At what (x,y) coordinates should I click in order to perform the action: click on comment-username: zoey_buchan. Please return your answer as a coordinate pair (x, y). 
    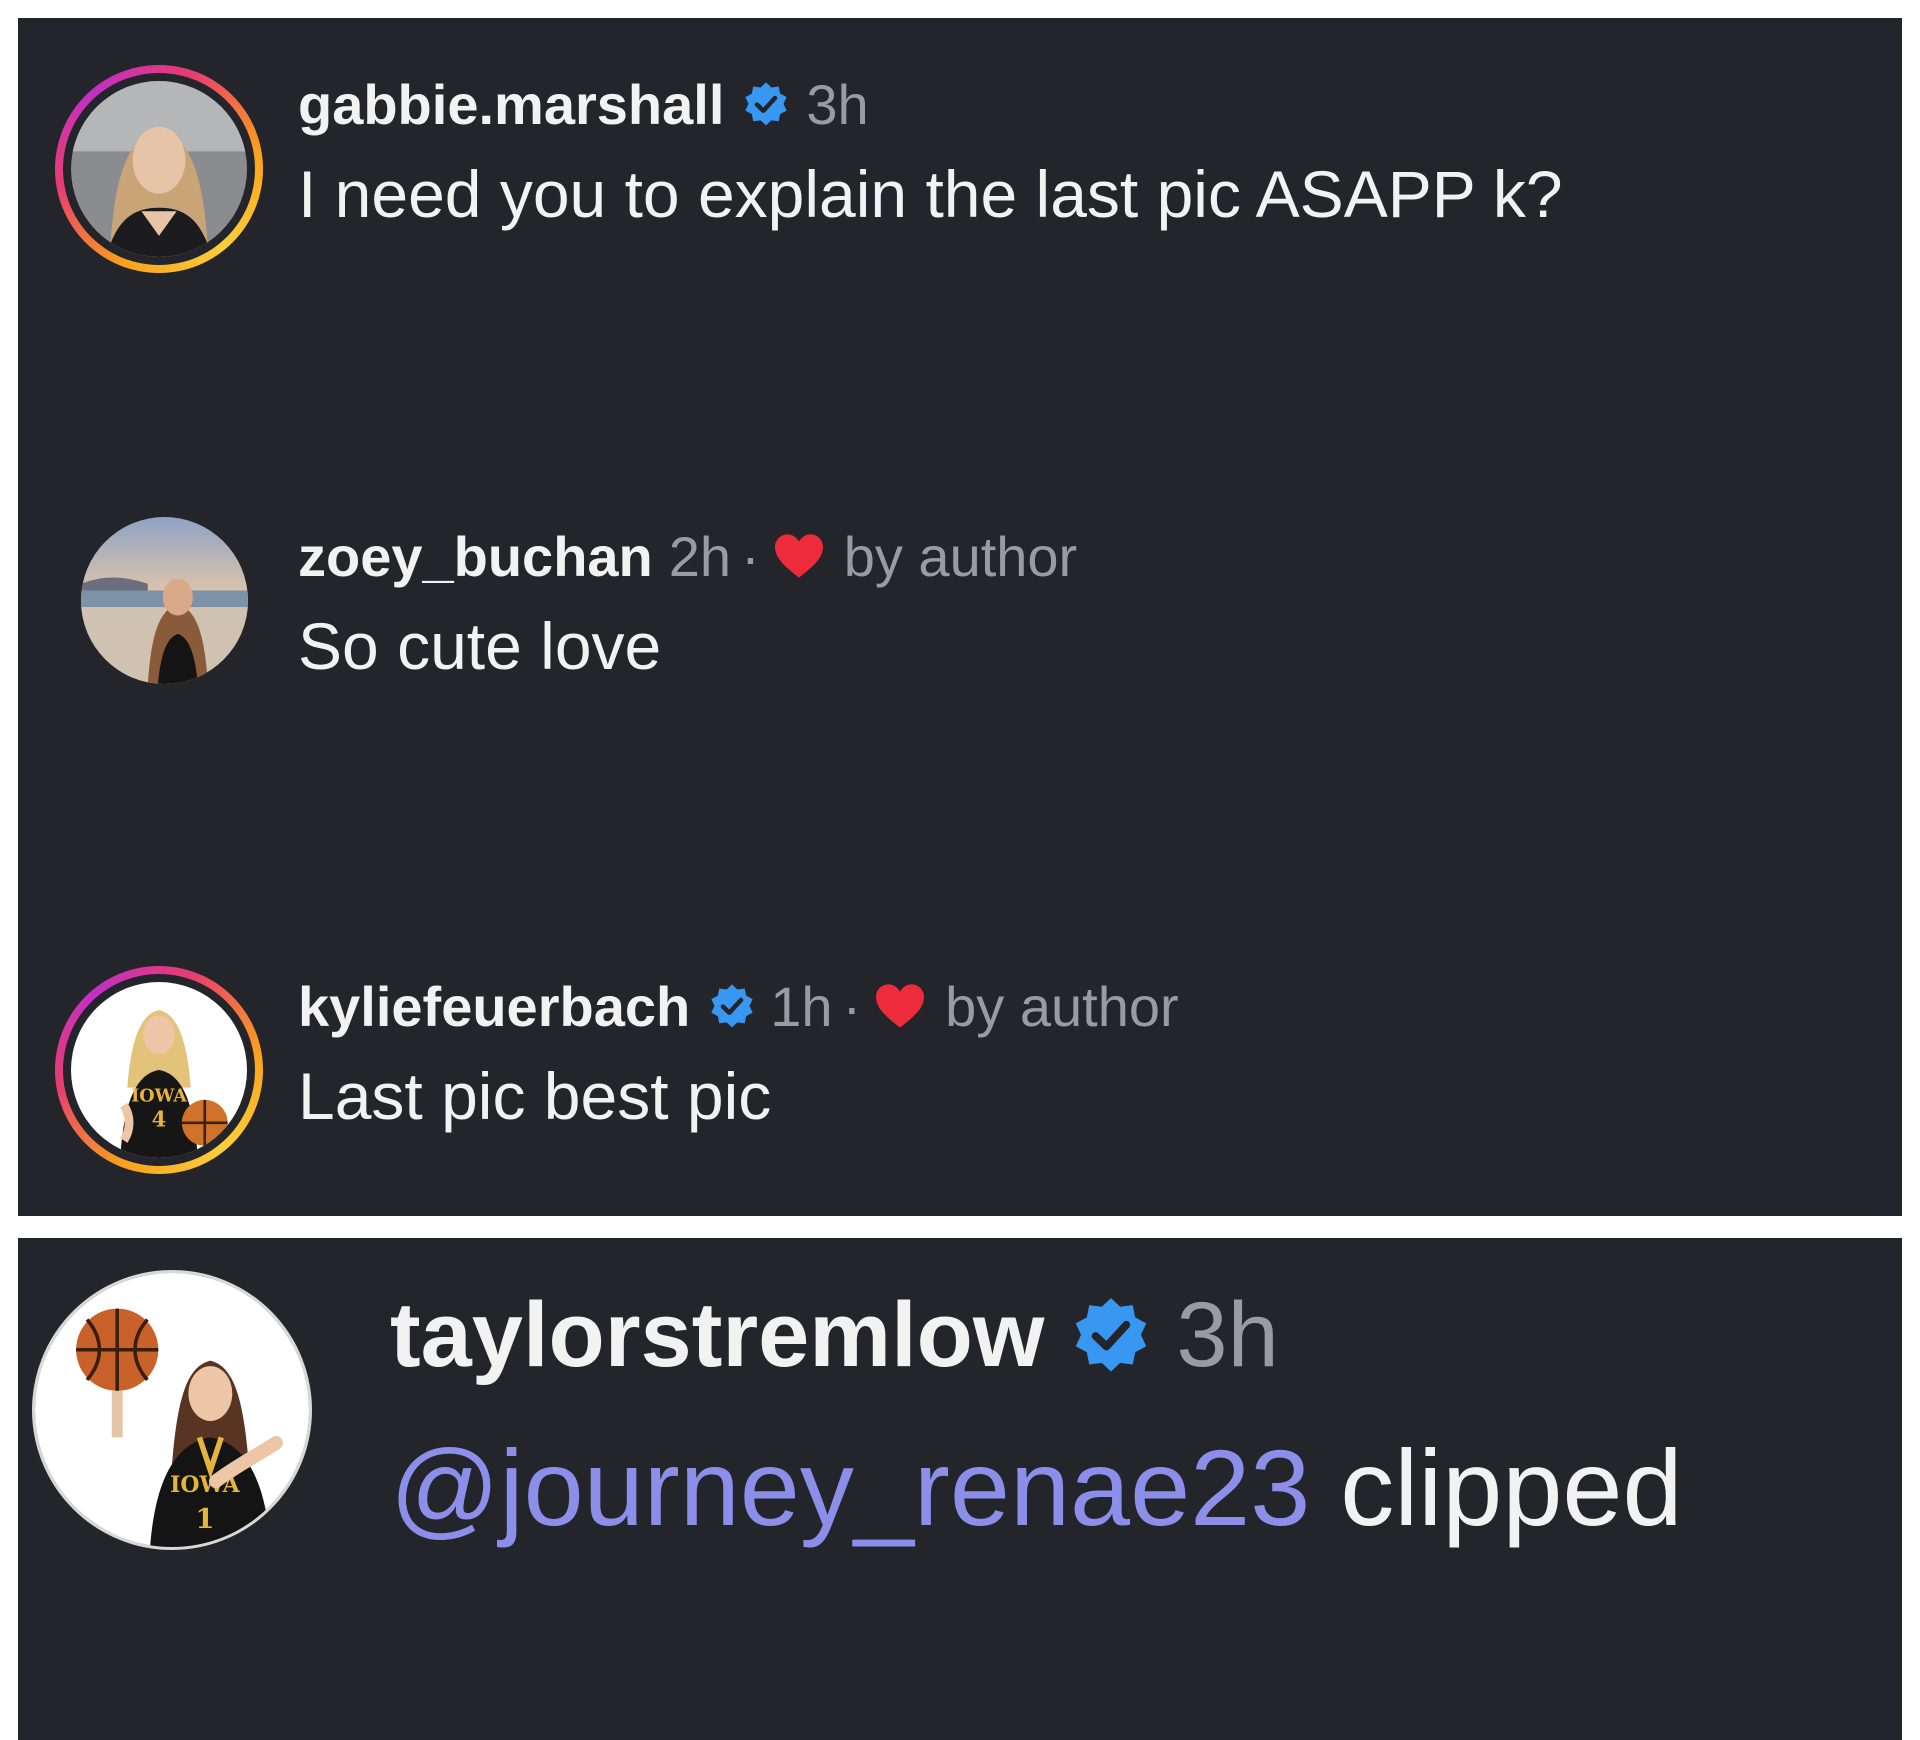
    Looking at the image, I should click on (475, 556).